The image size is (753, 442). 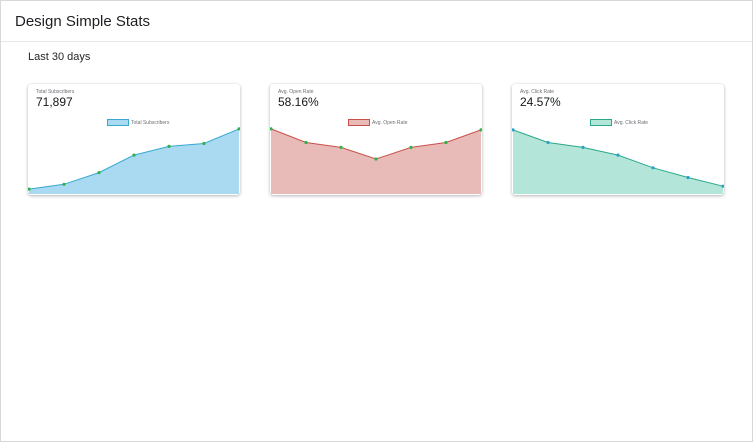 I want to click on chart-legend: Avg. Open Rate, so click(x=378, y=122).